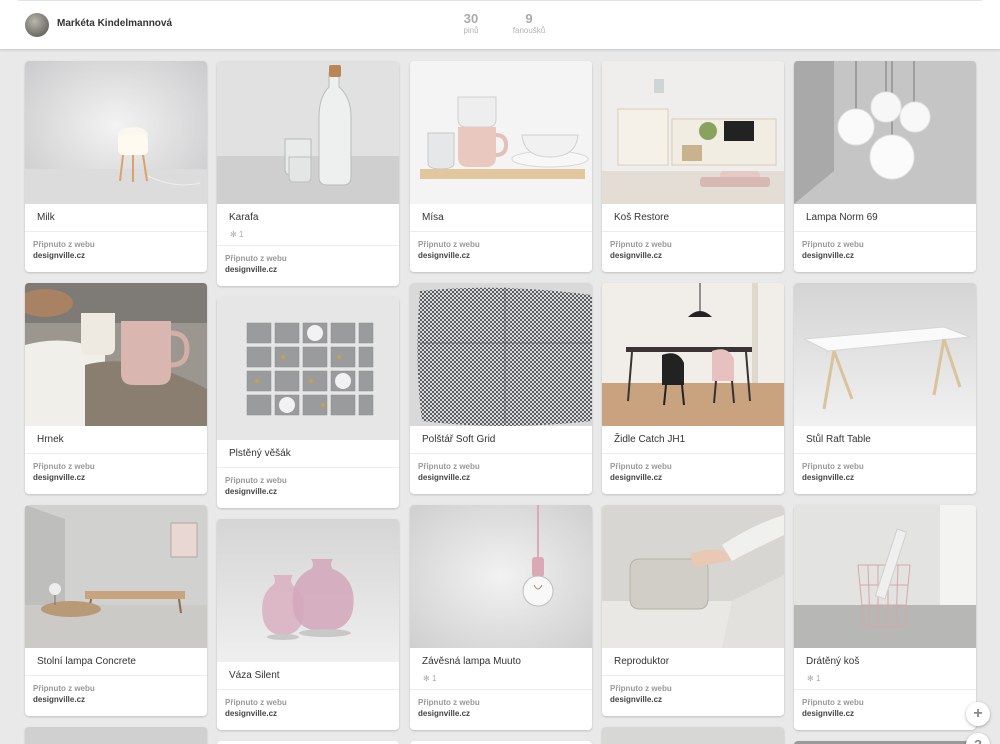 The image size is (1000, 744). Describe the element at coordinates (116, 354) in the screenshot. I see `mug-photo` at that location.